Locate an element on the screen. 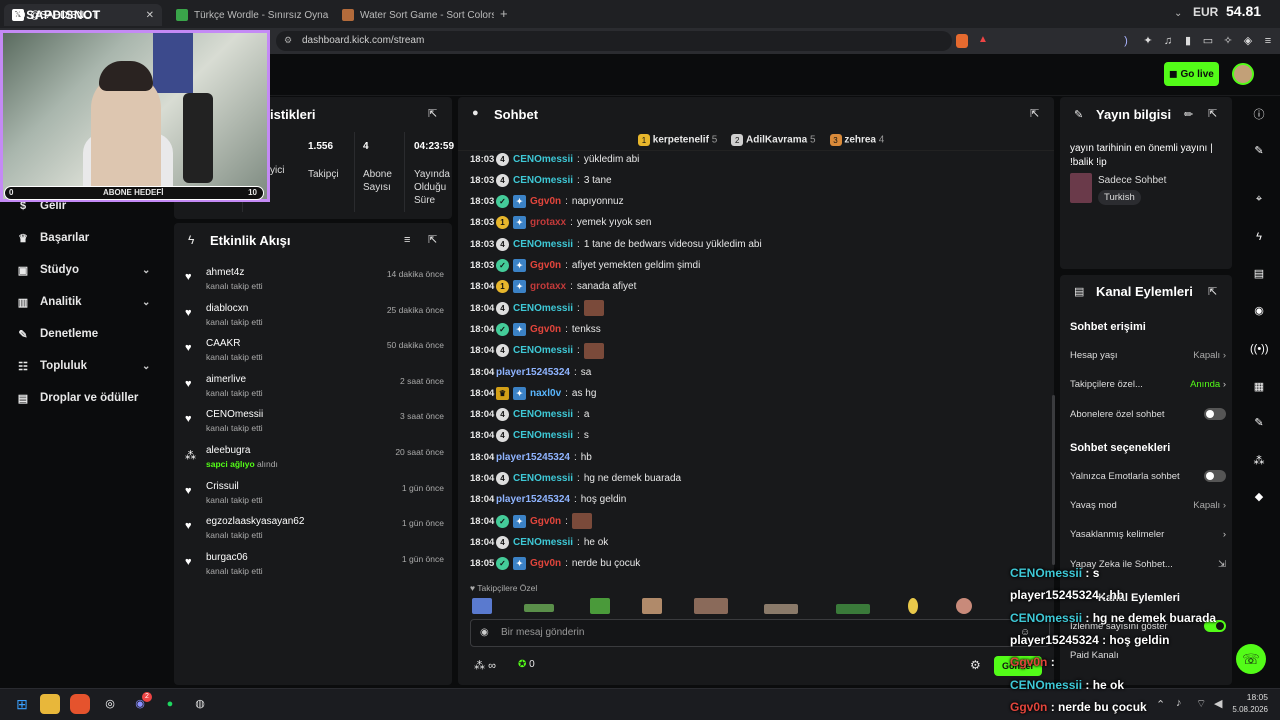 Image resolution: width=1280 pixels, height=720 pixels. sidebar-icon: ▮ is located at coordinates (1188, 41).